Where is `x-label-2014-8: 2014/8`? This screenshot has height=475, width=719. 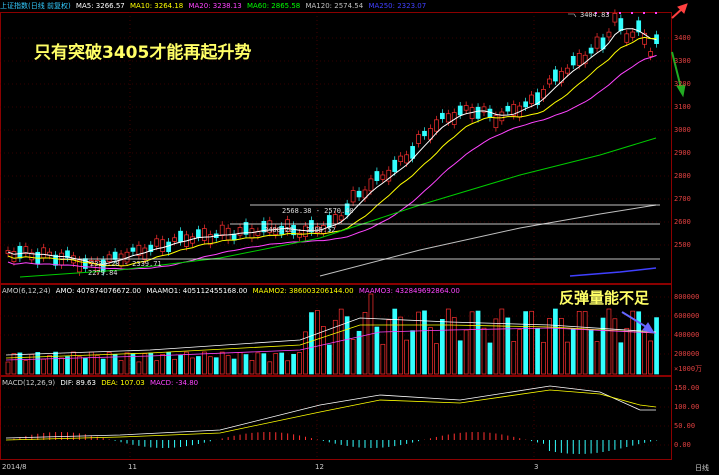 x-label-2014-8: 2014/8 is located at coordinates (14, 467).